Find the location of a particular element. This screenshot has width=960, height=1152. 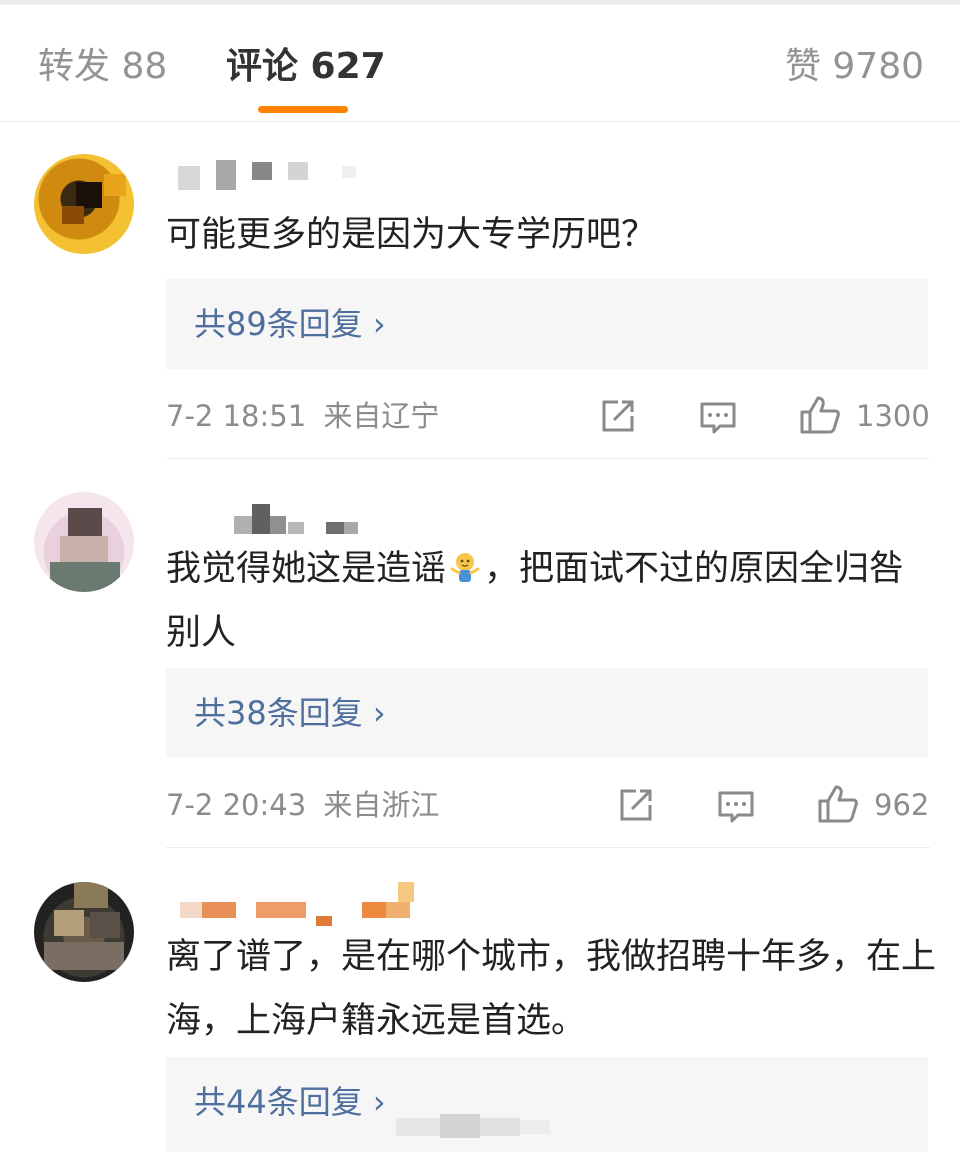

comment-meta: 7-2 20:43 来自浙江 is located at coordinates (302, 805).